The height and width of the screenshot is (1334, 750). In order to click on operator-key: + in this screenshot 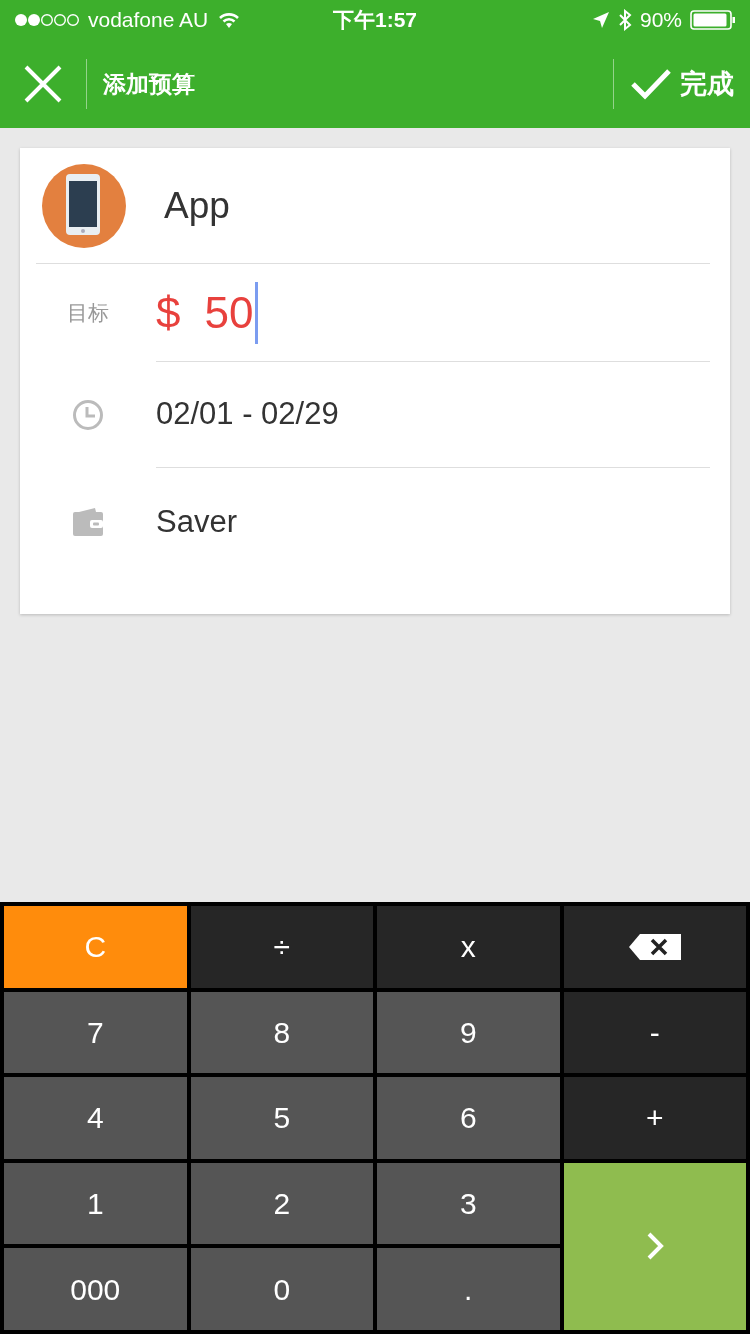, I will do `click(654, 1118)`.